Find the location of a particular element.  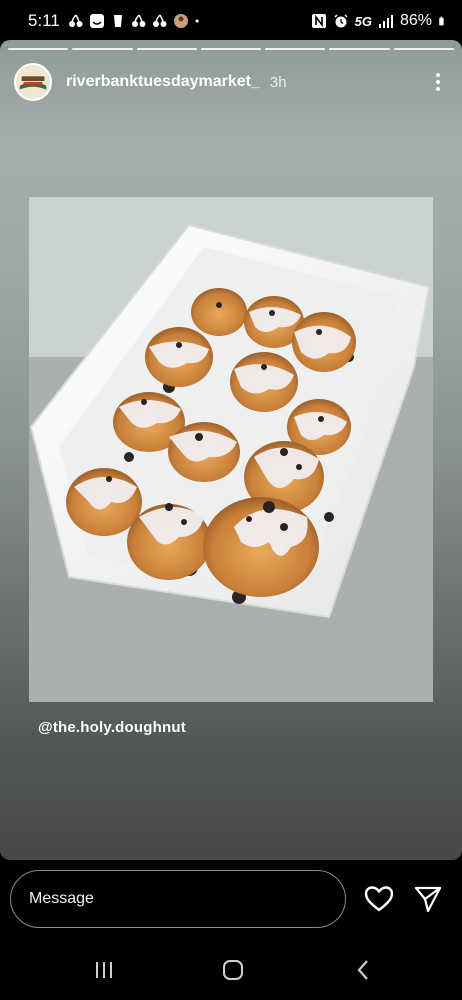

signal-icon is located at coordinates (385, 21).